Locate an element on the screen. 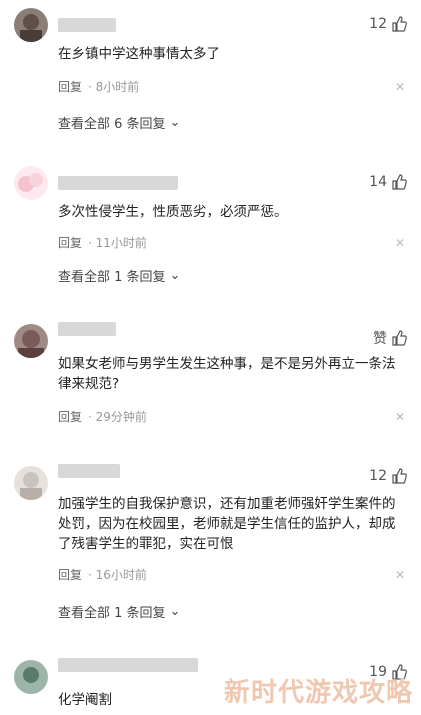 The image size is (421, 715). view-replies-button: 查看全部 6 条回复 ⌄ is located at coordinates (119, 122).